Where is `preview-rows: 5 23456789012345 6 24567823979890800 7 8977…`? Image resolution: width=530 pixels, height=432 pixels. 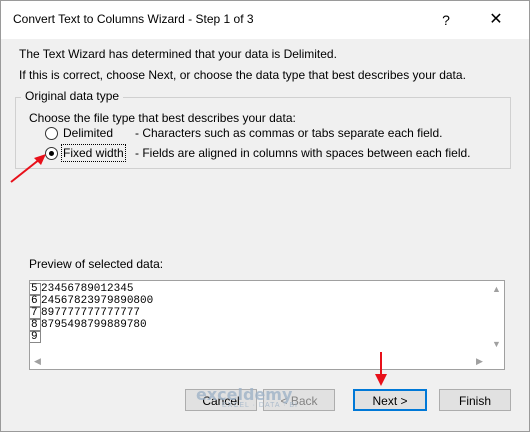 preview-rows: 5 23456789012345 6 24567823979890800 7 8977… is located at coordinates (91, 313).